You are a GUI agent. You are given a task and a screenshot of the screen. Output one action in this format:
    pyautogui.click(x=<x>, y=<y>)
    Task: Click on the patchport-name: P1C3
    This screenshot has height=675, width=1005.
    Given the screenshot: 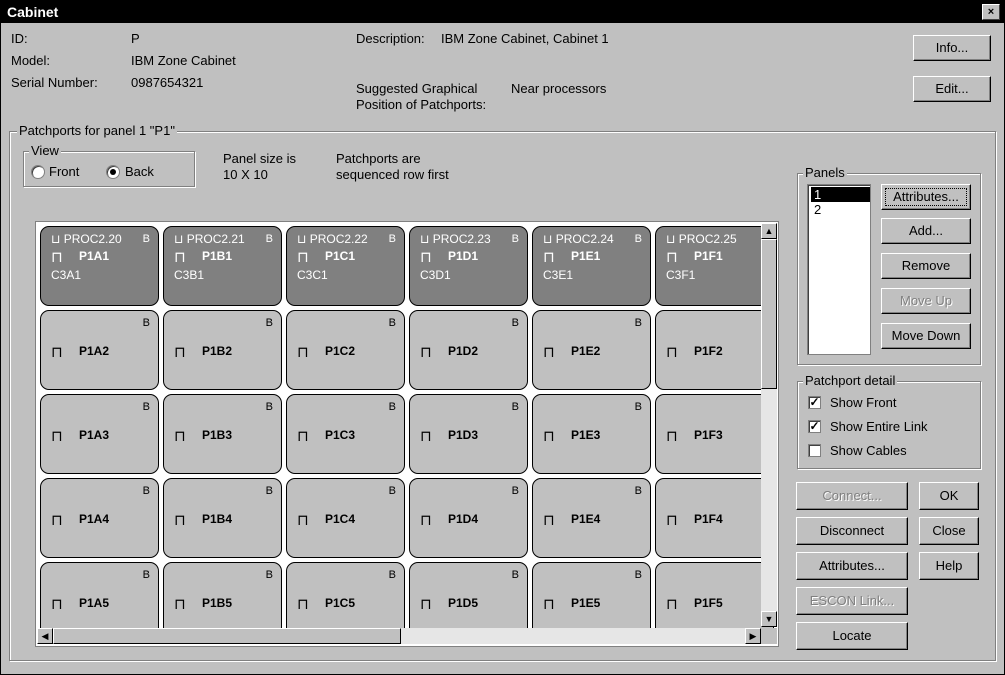 What is the action you would take?
    pyautogui.click(x=340, y=435)
    